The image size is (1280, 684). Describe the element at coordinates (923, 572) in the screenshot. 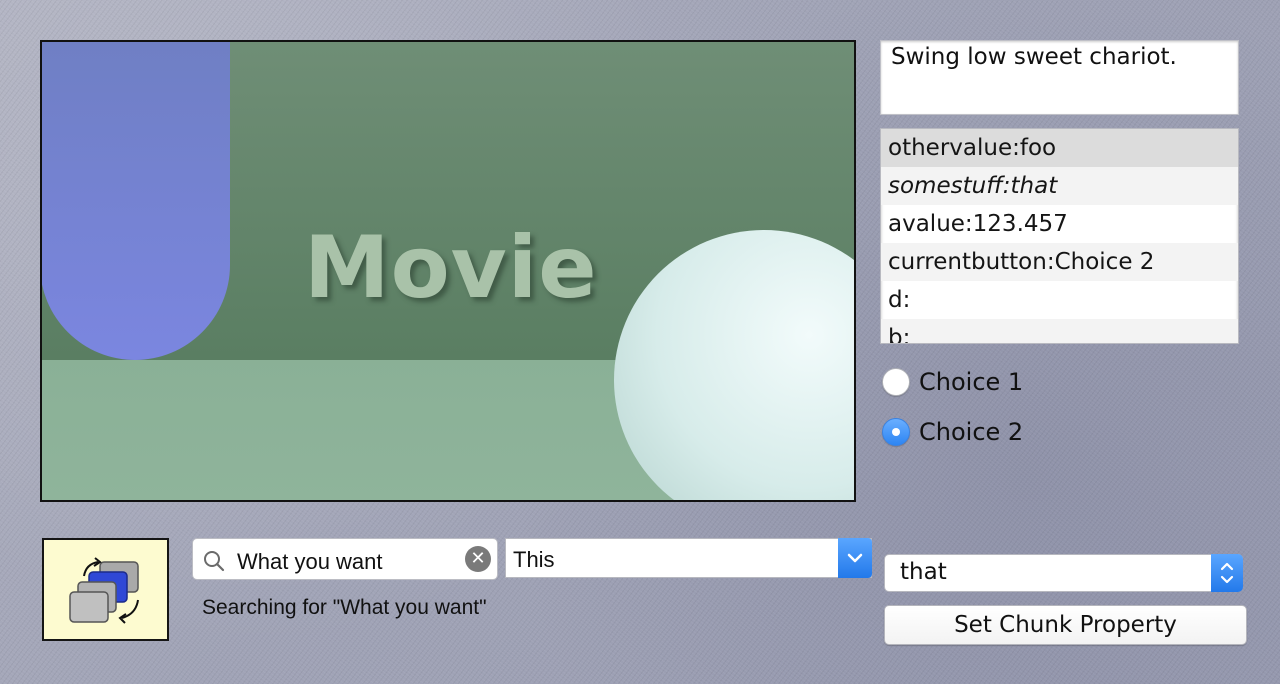

I see `popup-value: that` at that location.